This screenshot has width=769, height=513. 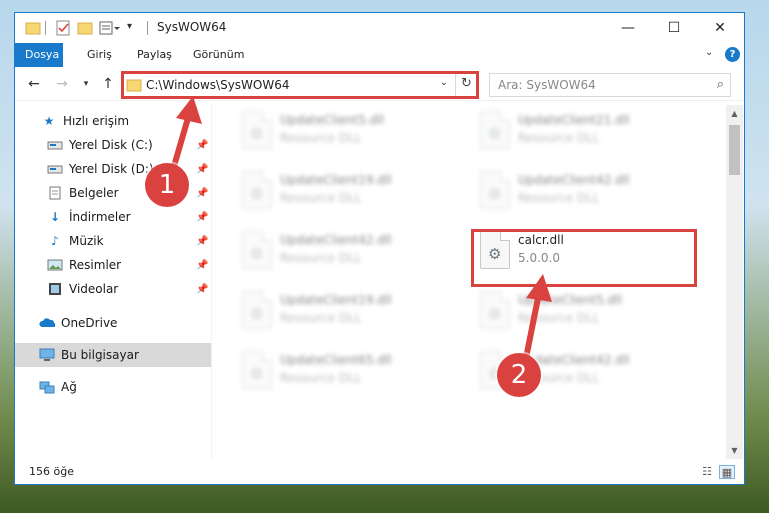 I want to click on sidebar-item-local-disk-c: Yerel Disk (C:) 📌, so click(x=113, y=145).